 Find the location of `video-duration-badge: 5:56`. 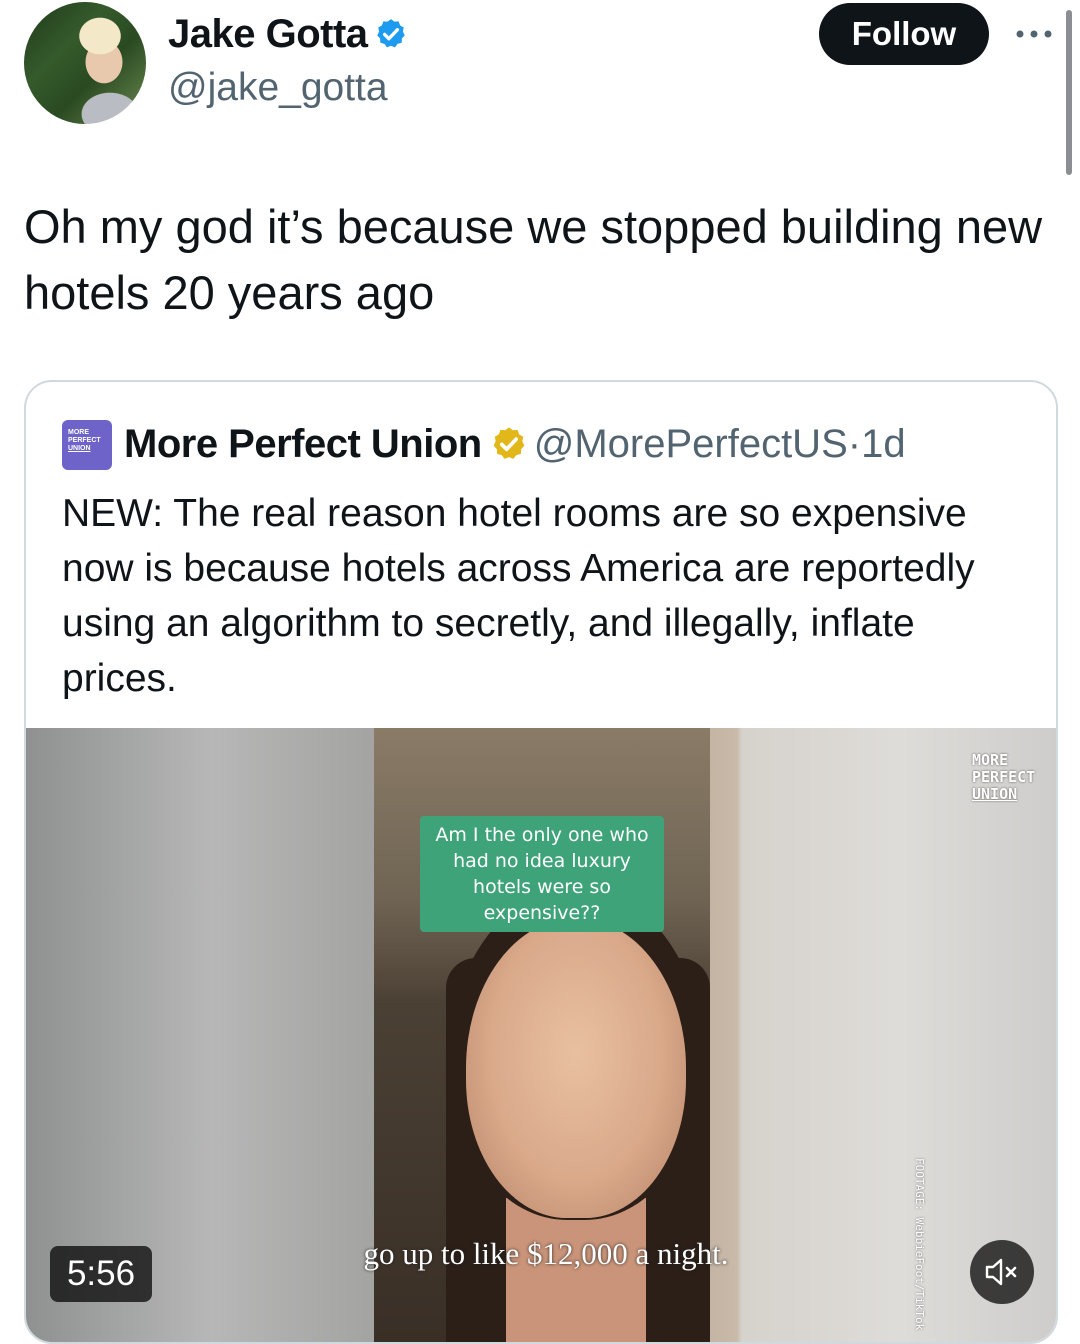

video-duration-badge: 5:56 is located at coordinates (101, 1274).